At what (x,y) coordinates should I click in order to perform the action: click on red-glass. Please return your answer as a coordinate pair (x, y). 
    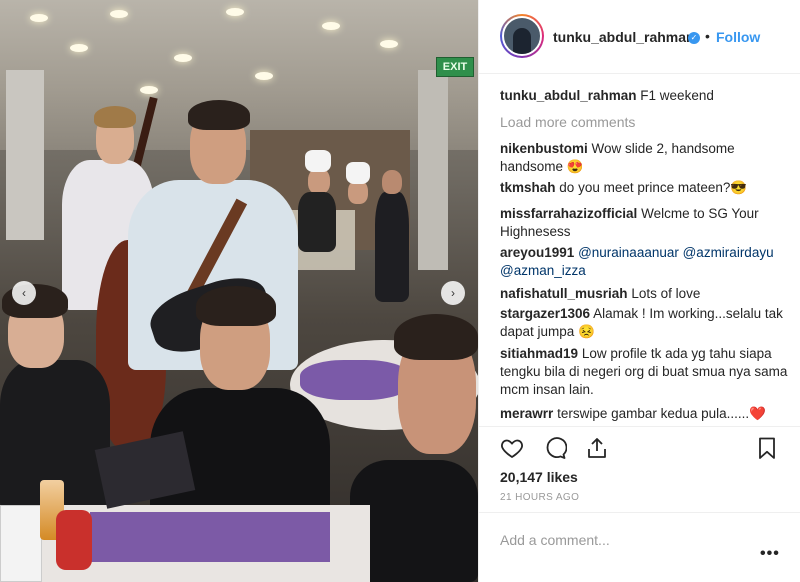
    Looking at the image, I should click on (74, 540).